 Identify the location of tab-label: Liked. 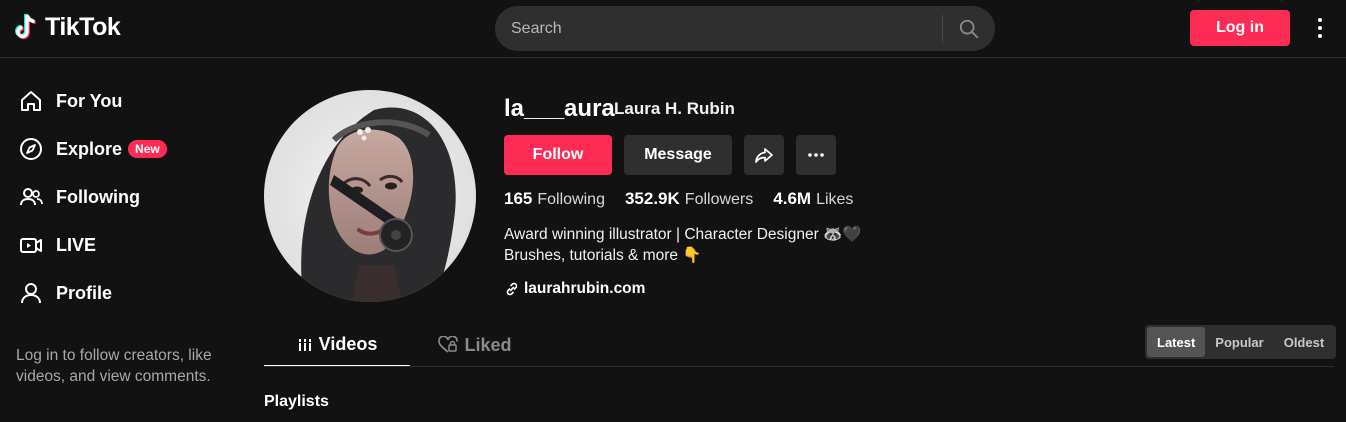
(488, 344).